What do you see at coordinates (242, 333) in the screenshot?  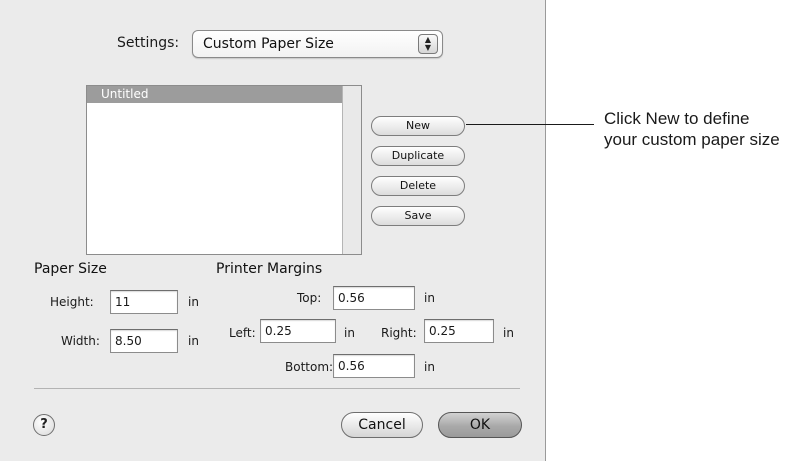 I see `left-margin-label: Left:` at bounding box center [242, 333].